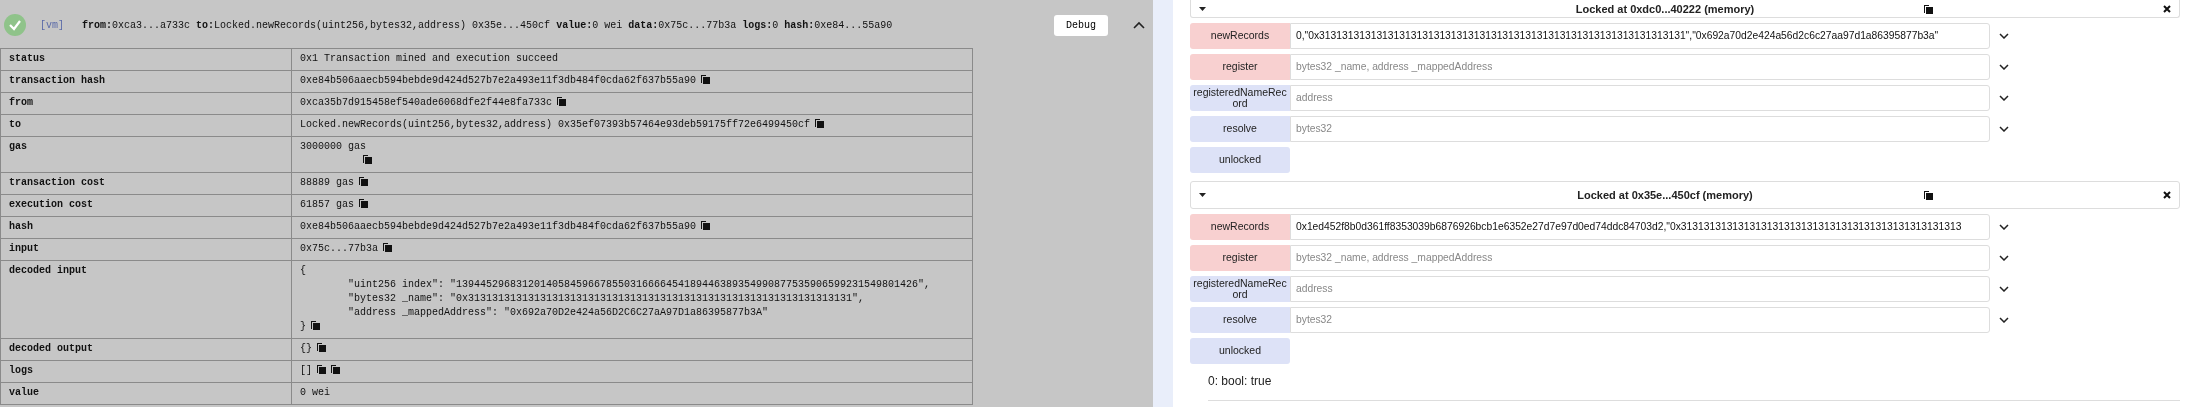 The height and width of the screenshot is (407, 2188). Describe the element at coordinates (303, 270) in the screenshot. I see `decoded-input-line: {` at that location.